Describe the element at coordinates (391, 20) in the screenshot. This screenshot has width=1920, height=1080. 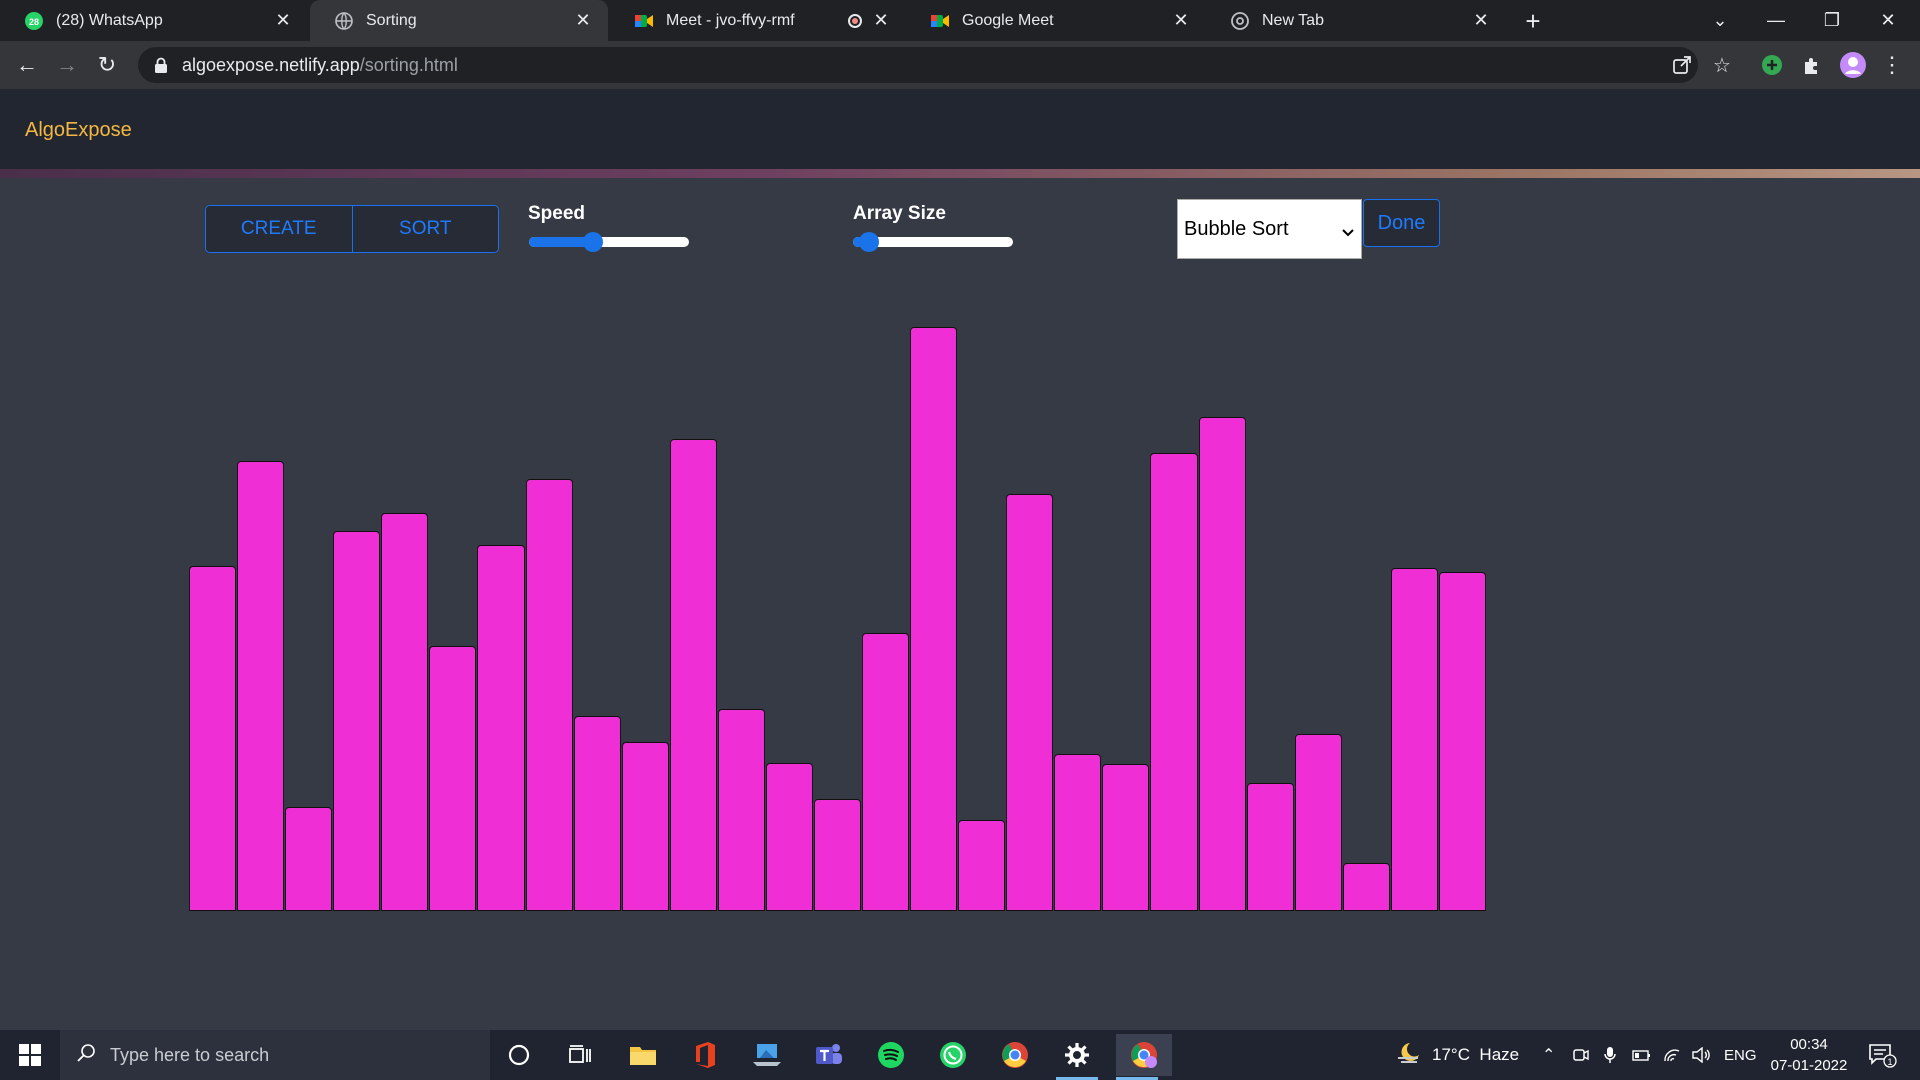
I see `tab-title: Sorting` at that location.